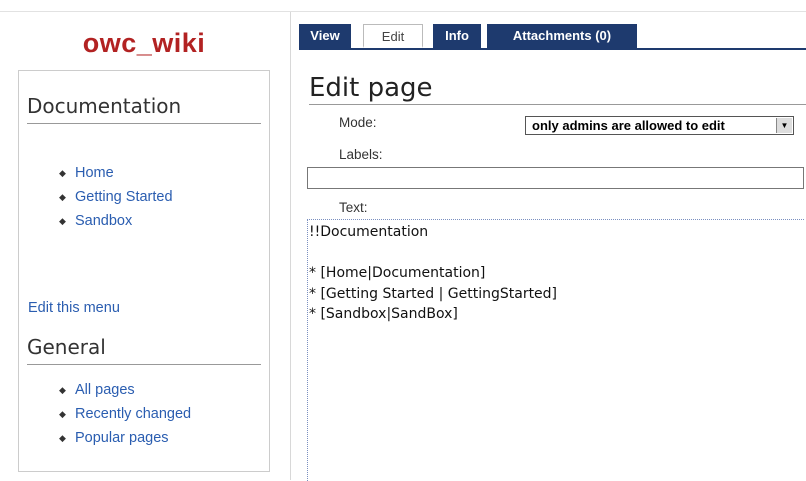  What do you see at coordinates (122, 438) in the screenshot?
I see `sidebar-link-popular-pages: Popular pages` at bounding box center [122, 438].